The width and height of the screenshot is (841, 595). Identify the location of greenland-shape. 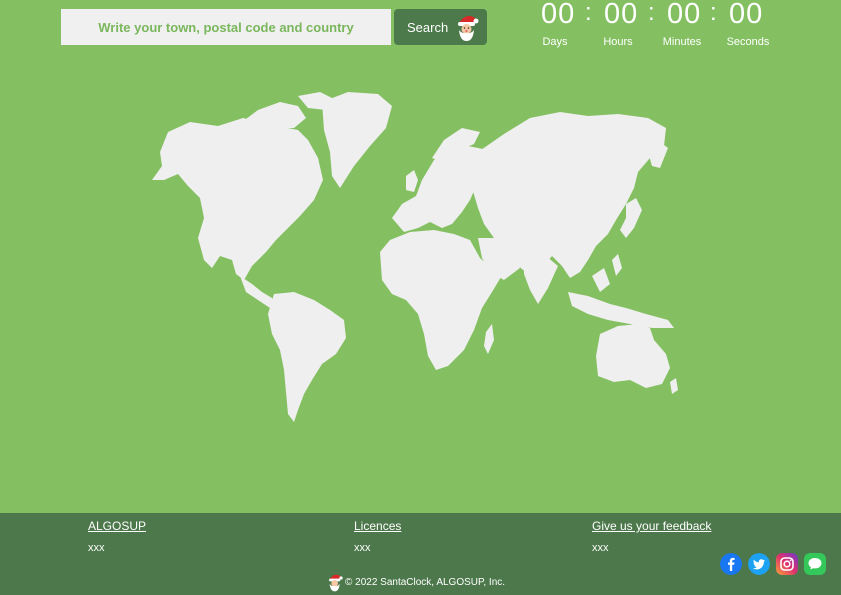
(357, 140).